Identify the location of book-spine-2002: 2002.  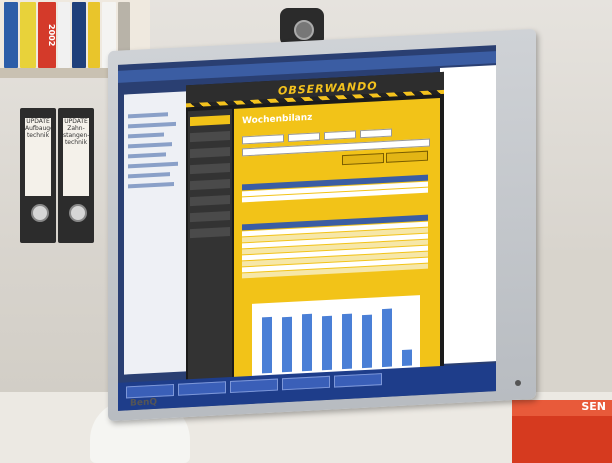
(47, 35).